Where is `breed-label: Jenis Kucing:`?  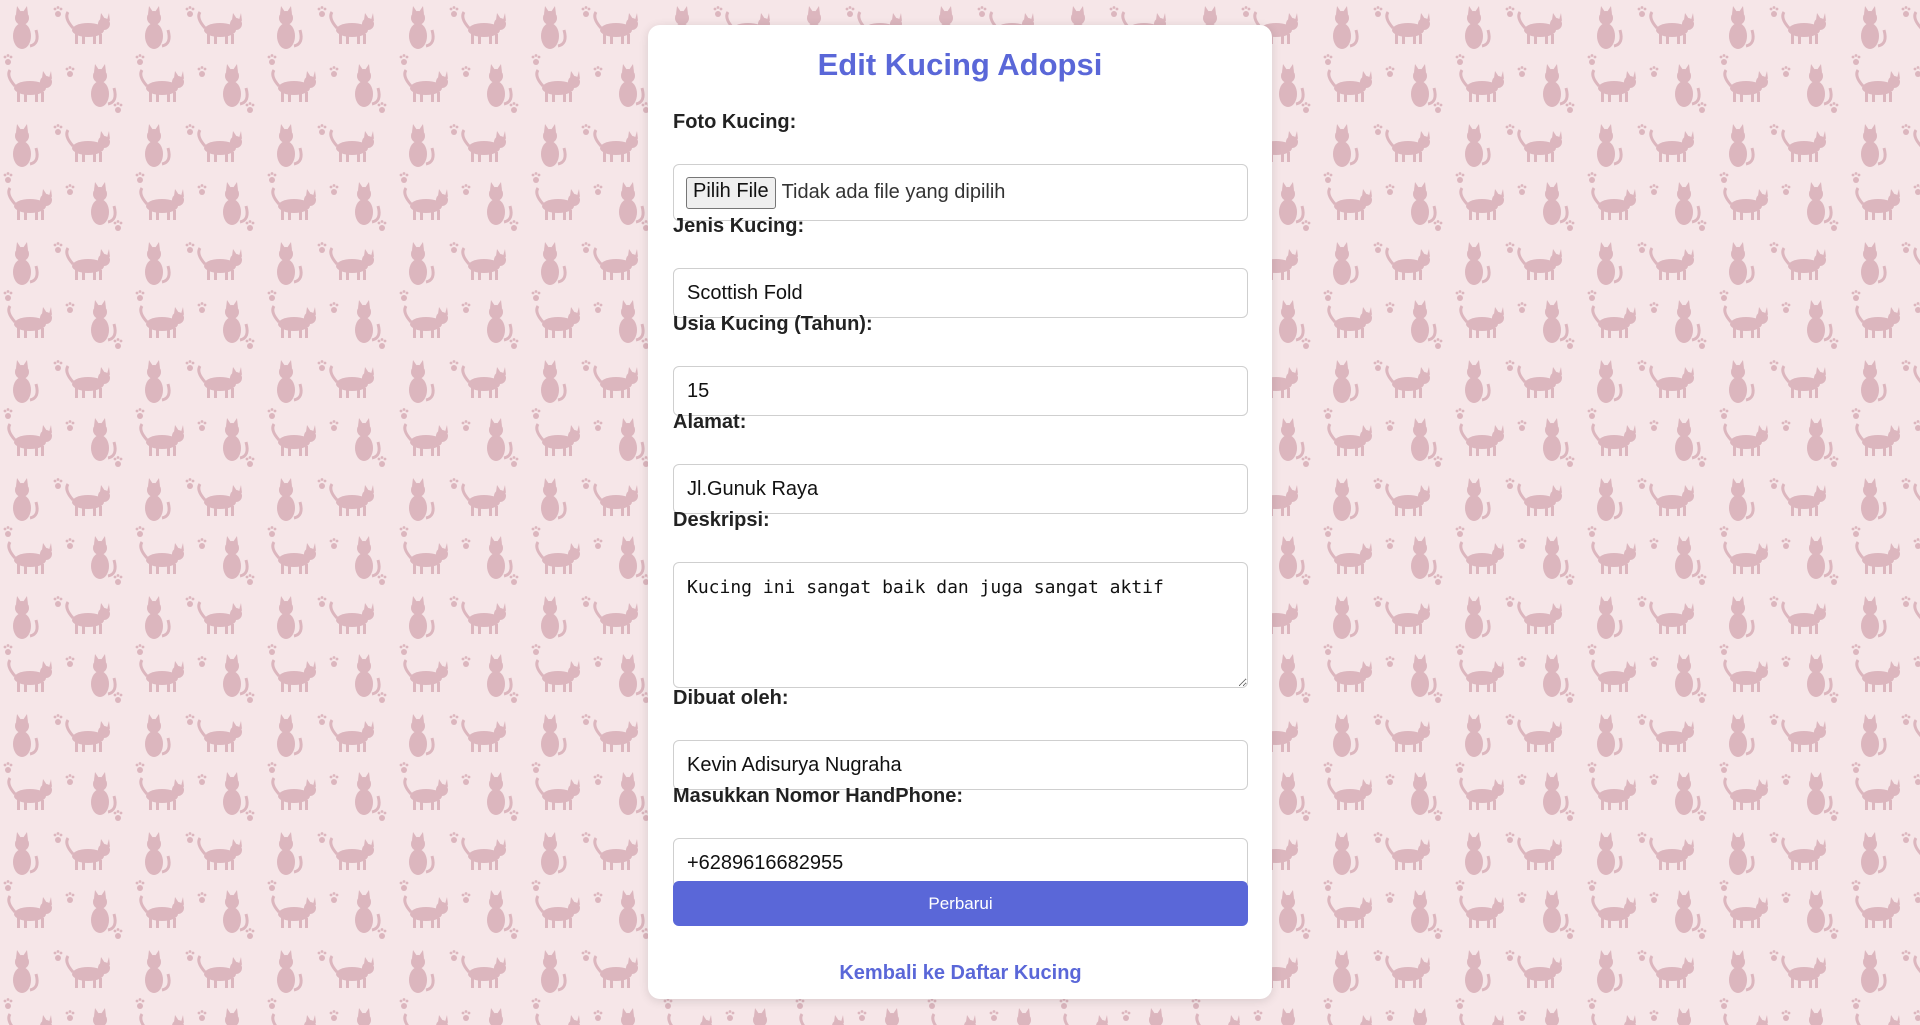
breed-label: Jenis Kucing: is located at coordinates (739, 226).